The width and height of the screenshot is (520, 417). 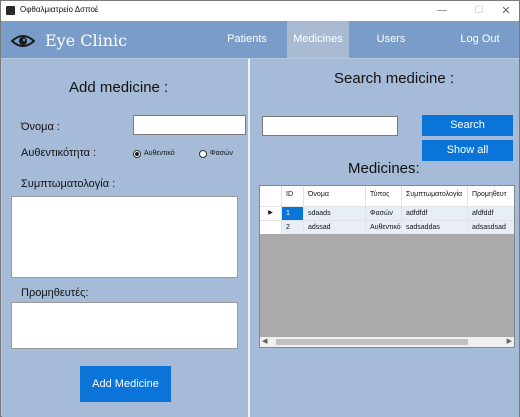 What do you see at coordinates (271, 227) in the screenshot?
I see `row-header` at bounding box center [271, 227].